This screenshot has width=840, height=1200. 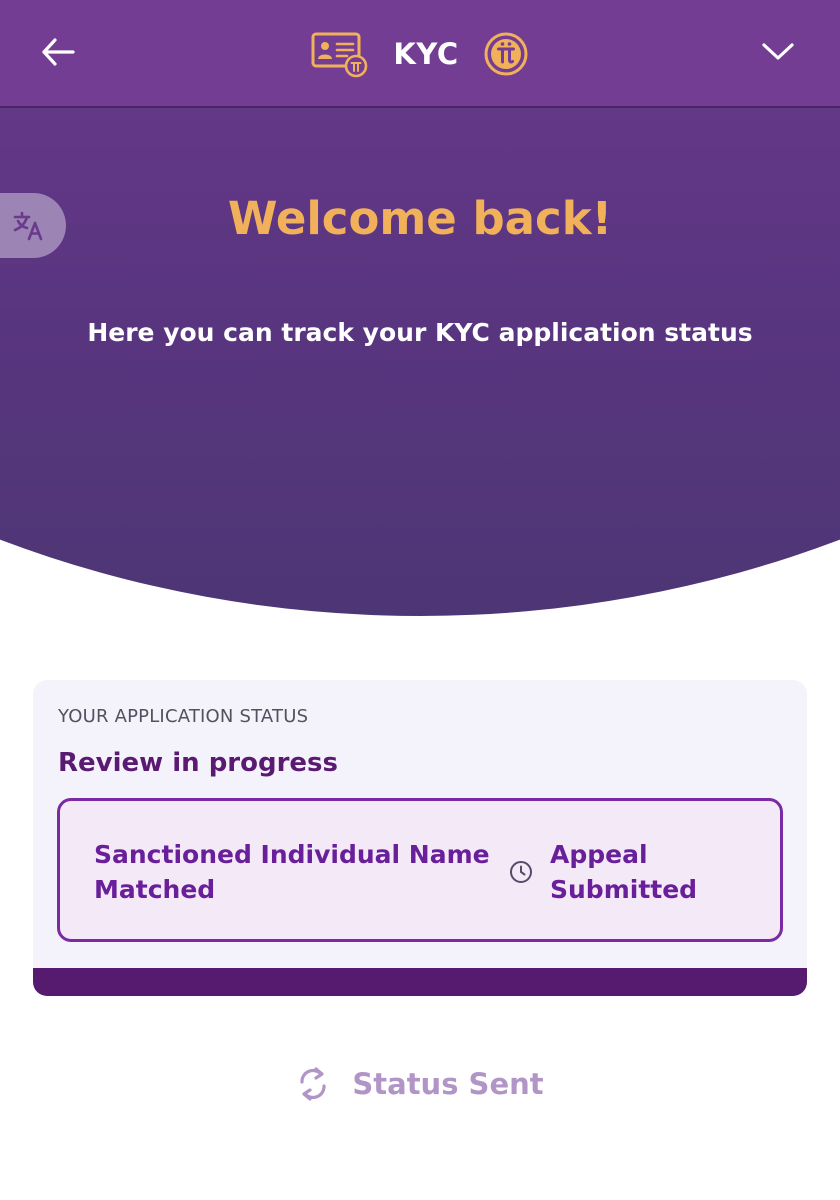 I want to click on header-title: KYC, so click(x=426, y=54).